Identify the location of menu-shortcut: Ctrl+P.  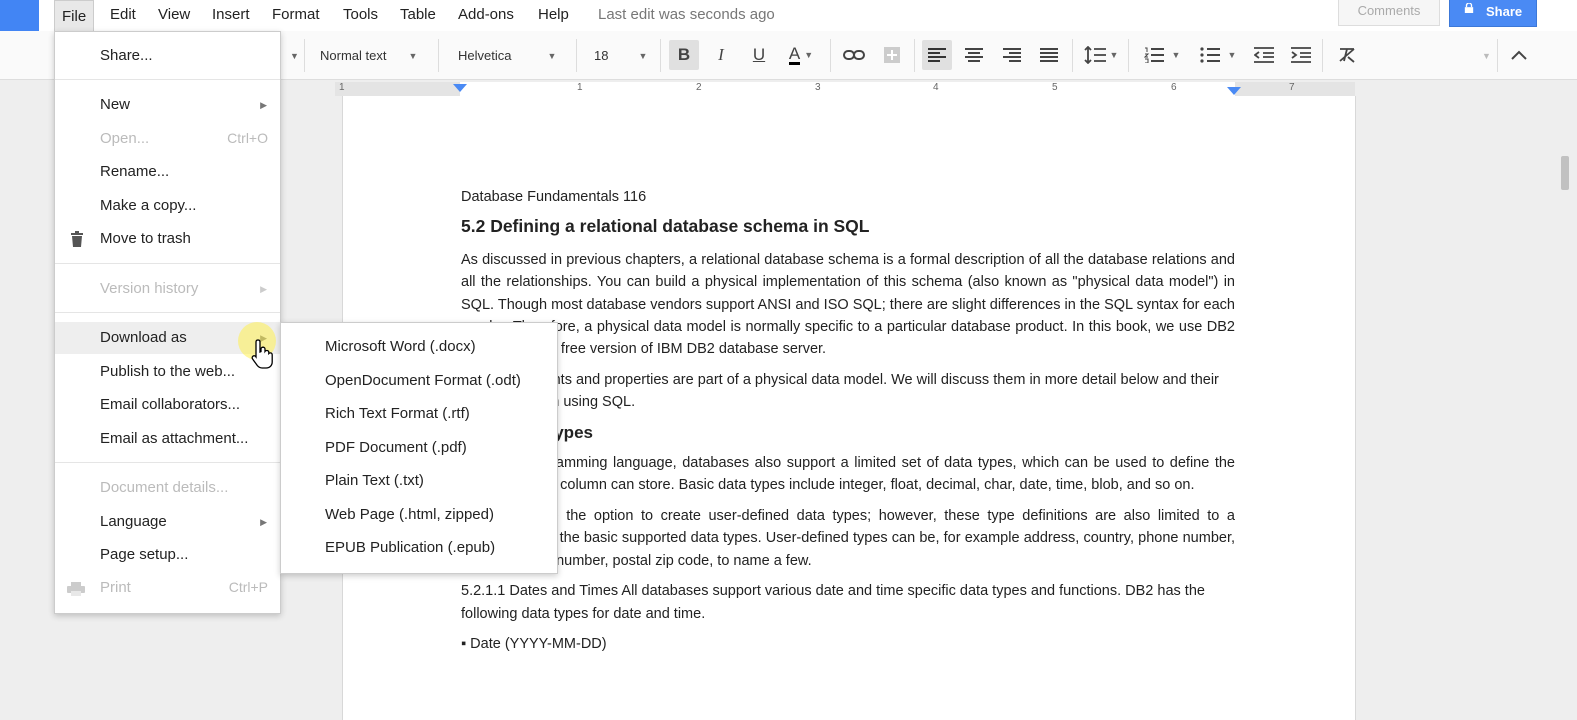
(248, 587).